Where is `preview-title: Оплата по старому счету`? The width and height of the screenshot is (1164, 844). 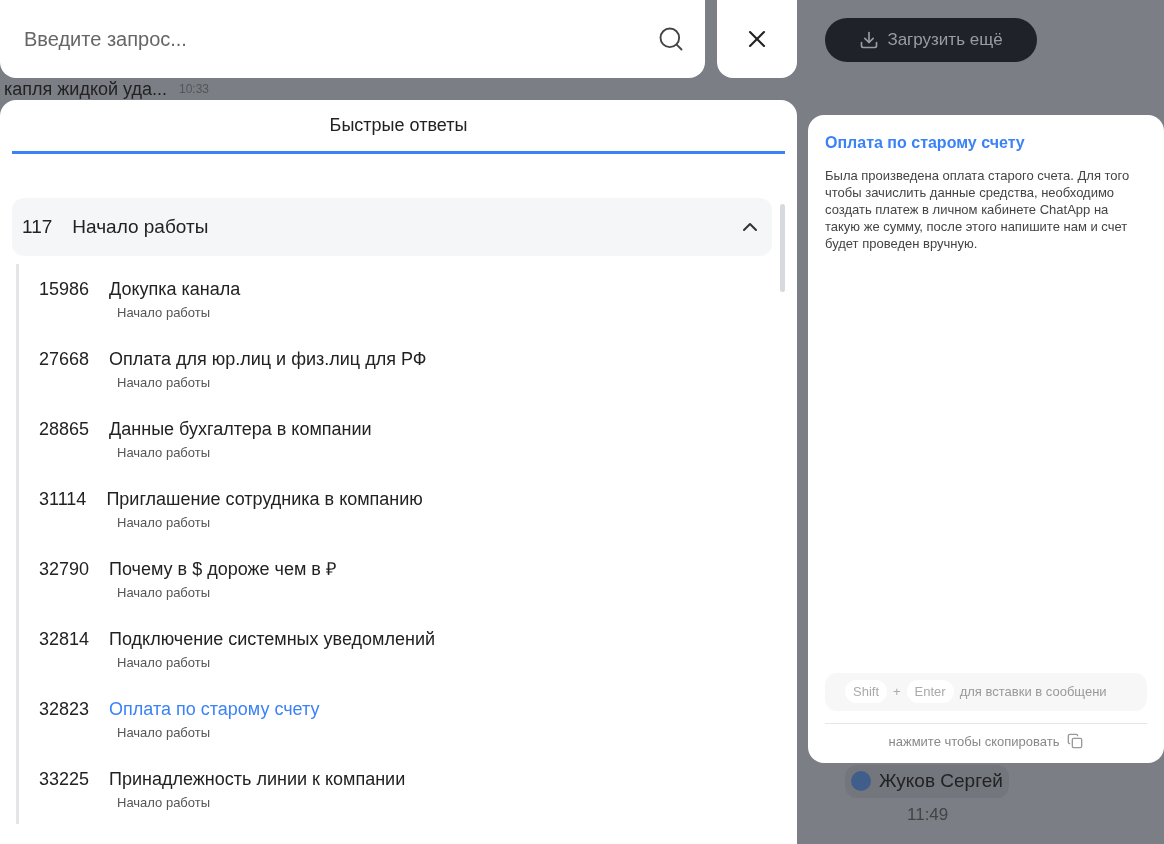 preview-title: Оплата по старому счету is located at coordinates (925, 143).